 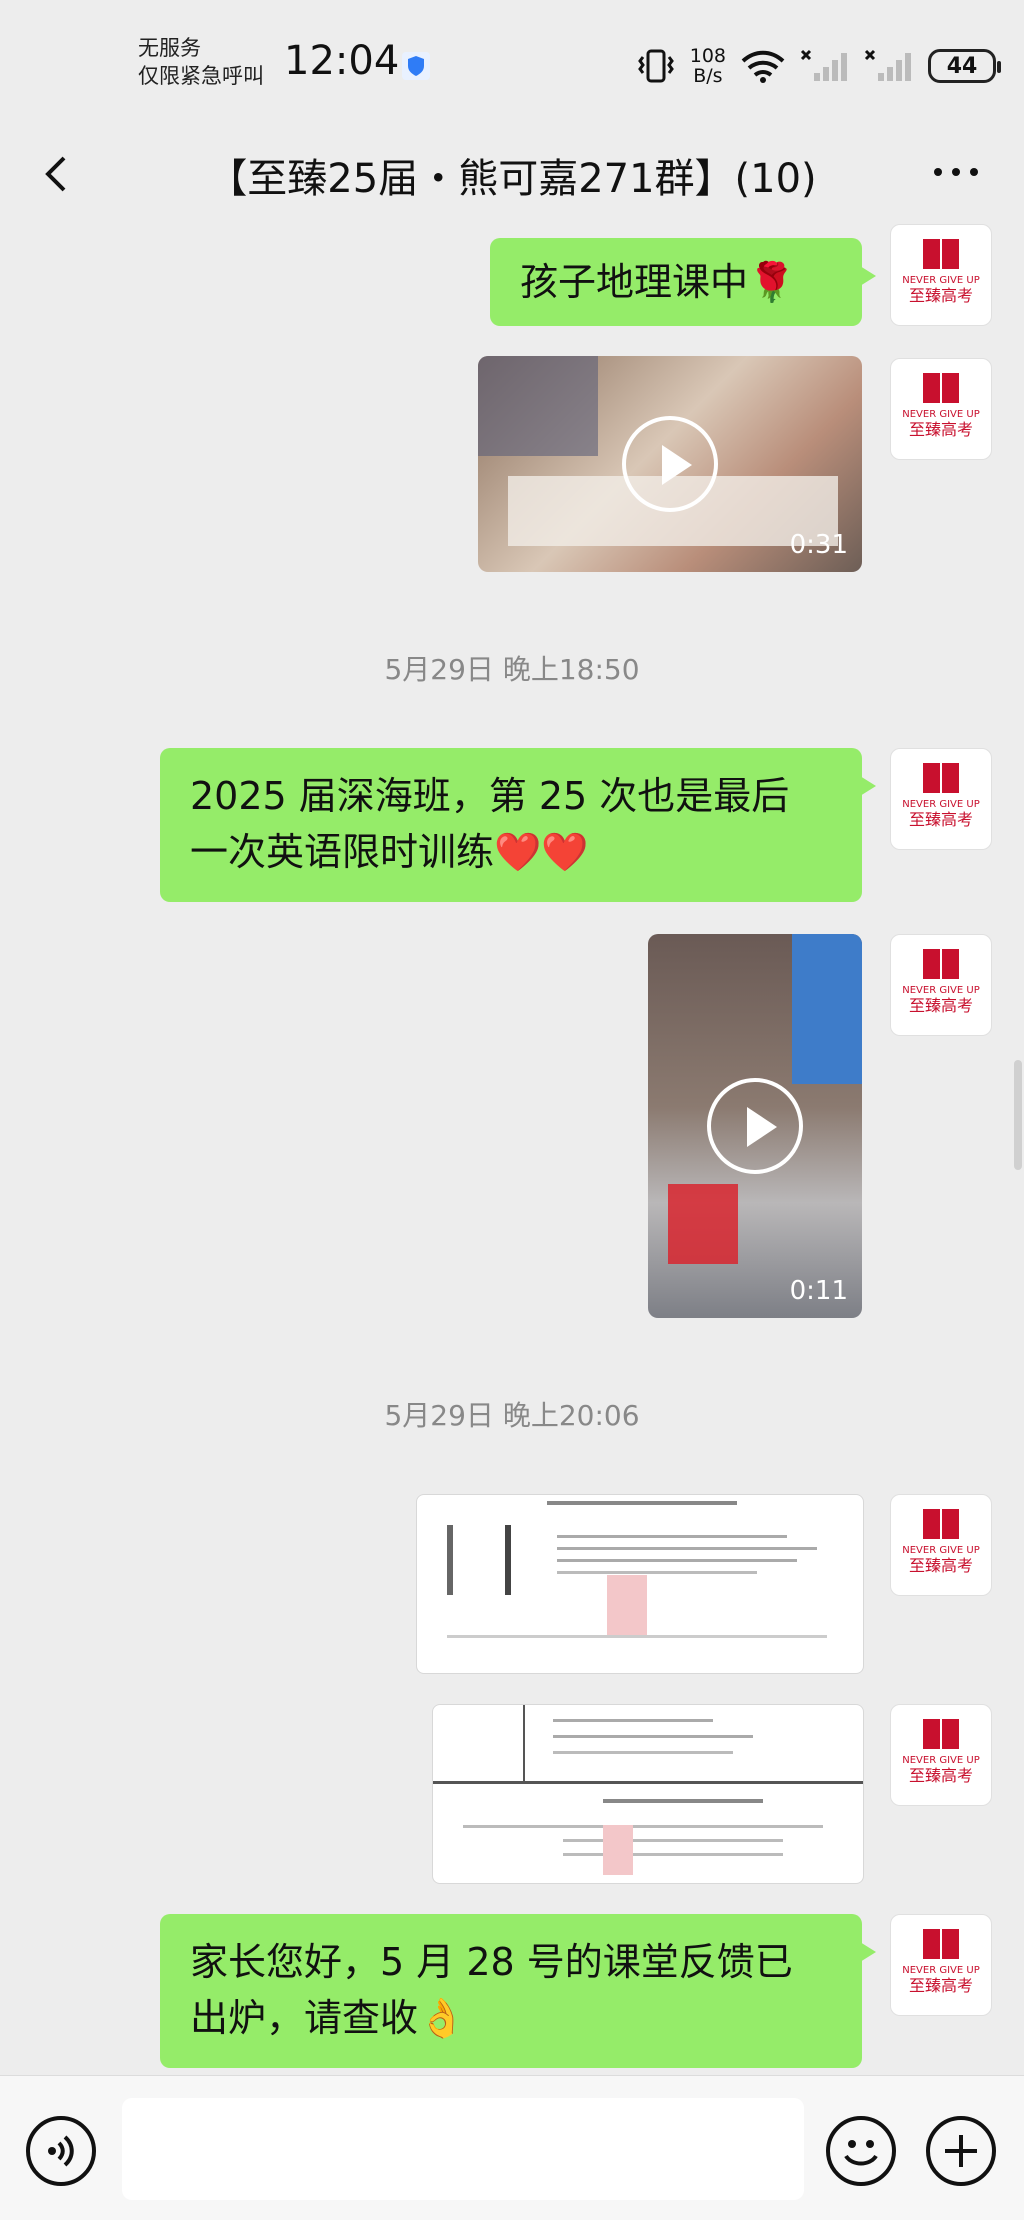 I want to click on chat-title: 【至臻25届・熊可嘉271群】(10), so click(x=512, y=179).